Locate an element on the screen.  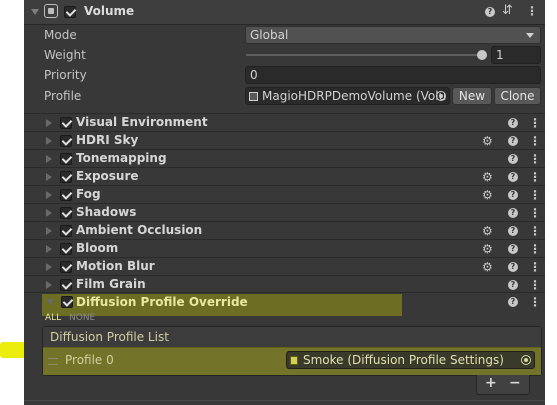
add-item-button: + is located at coordinates (491, 383).